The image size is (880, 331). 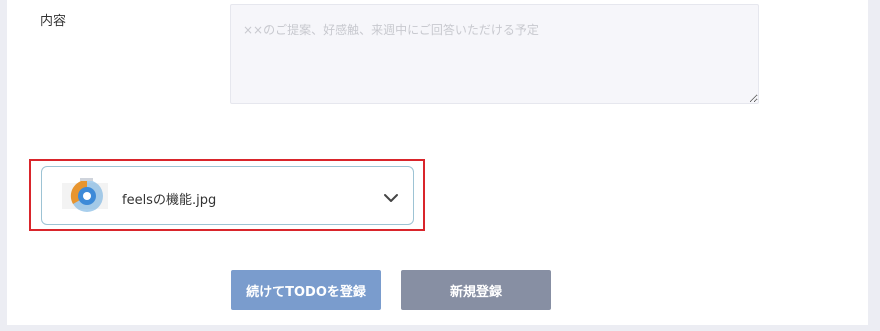 What do you see at coordinates (227, 195) in the screenshot?
I see `attachment-dropdown: feelsの機能.jpg` at bounding box center [227, 195].